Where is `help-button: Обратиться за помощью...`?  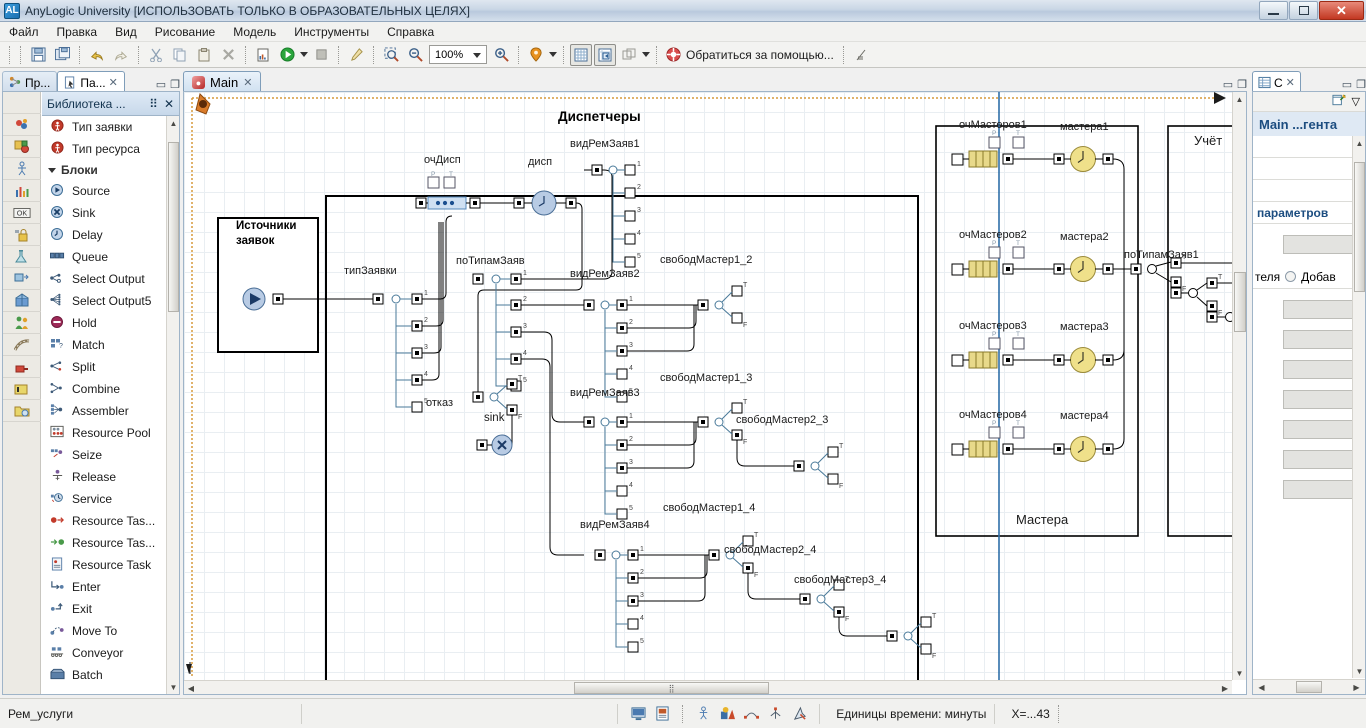
help-button: Обратиться за помощью... is located at coordinates (750, 54).